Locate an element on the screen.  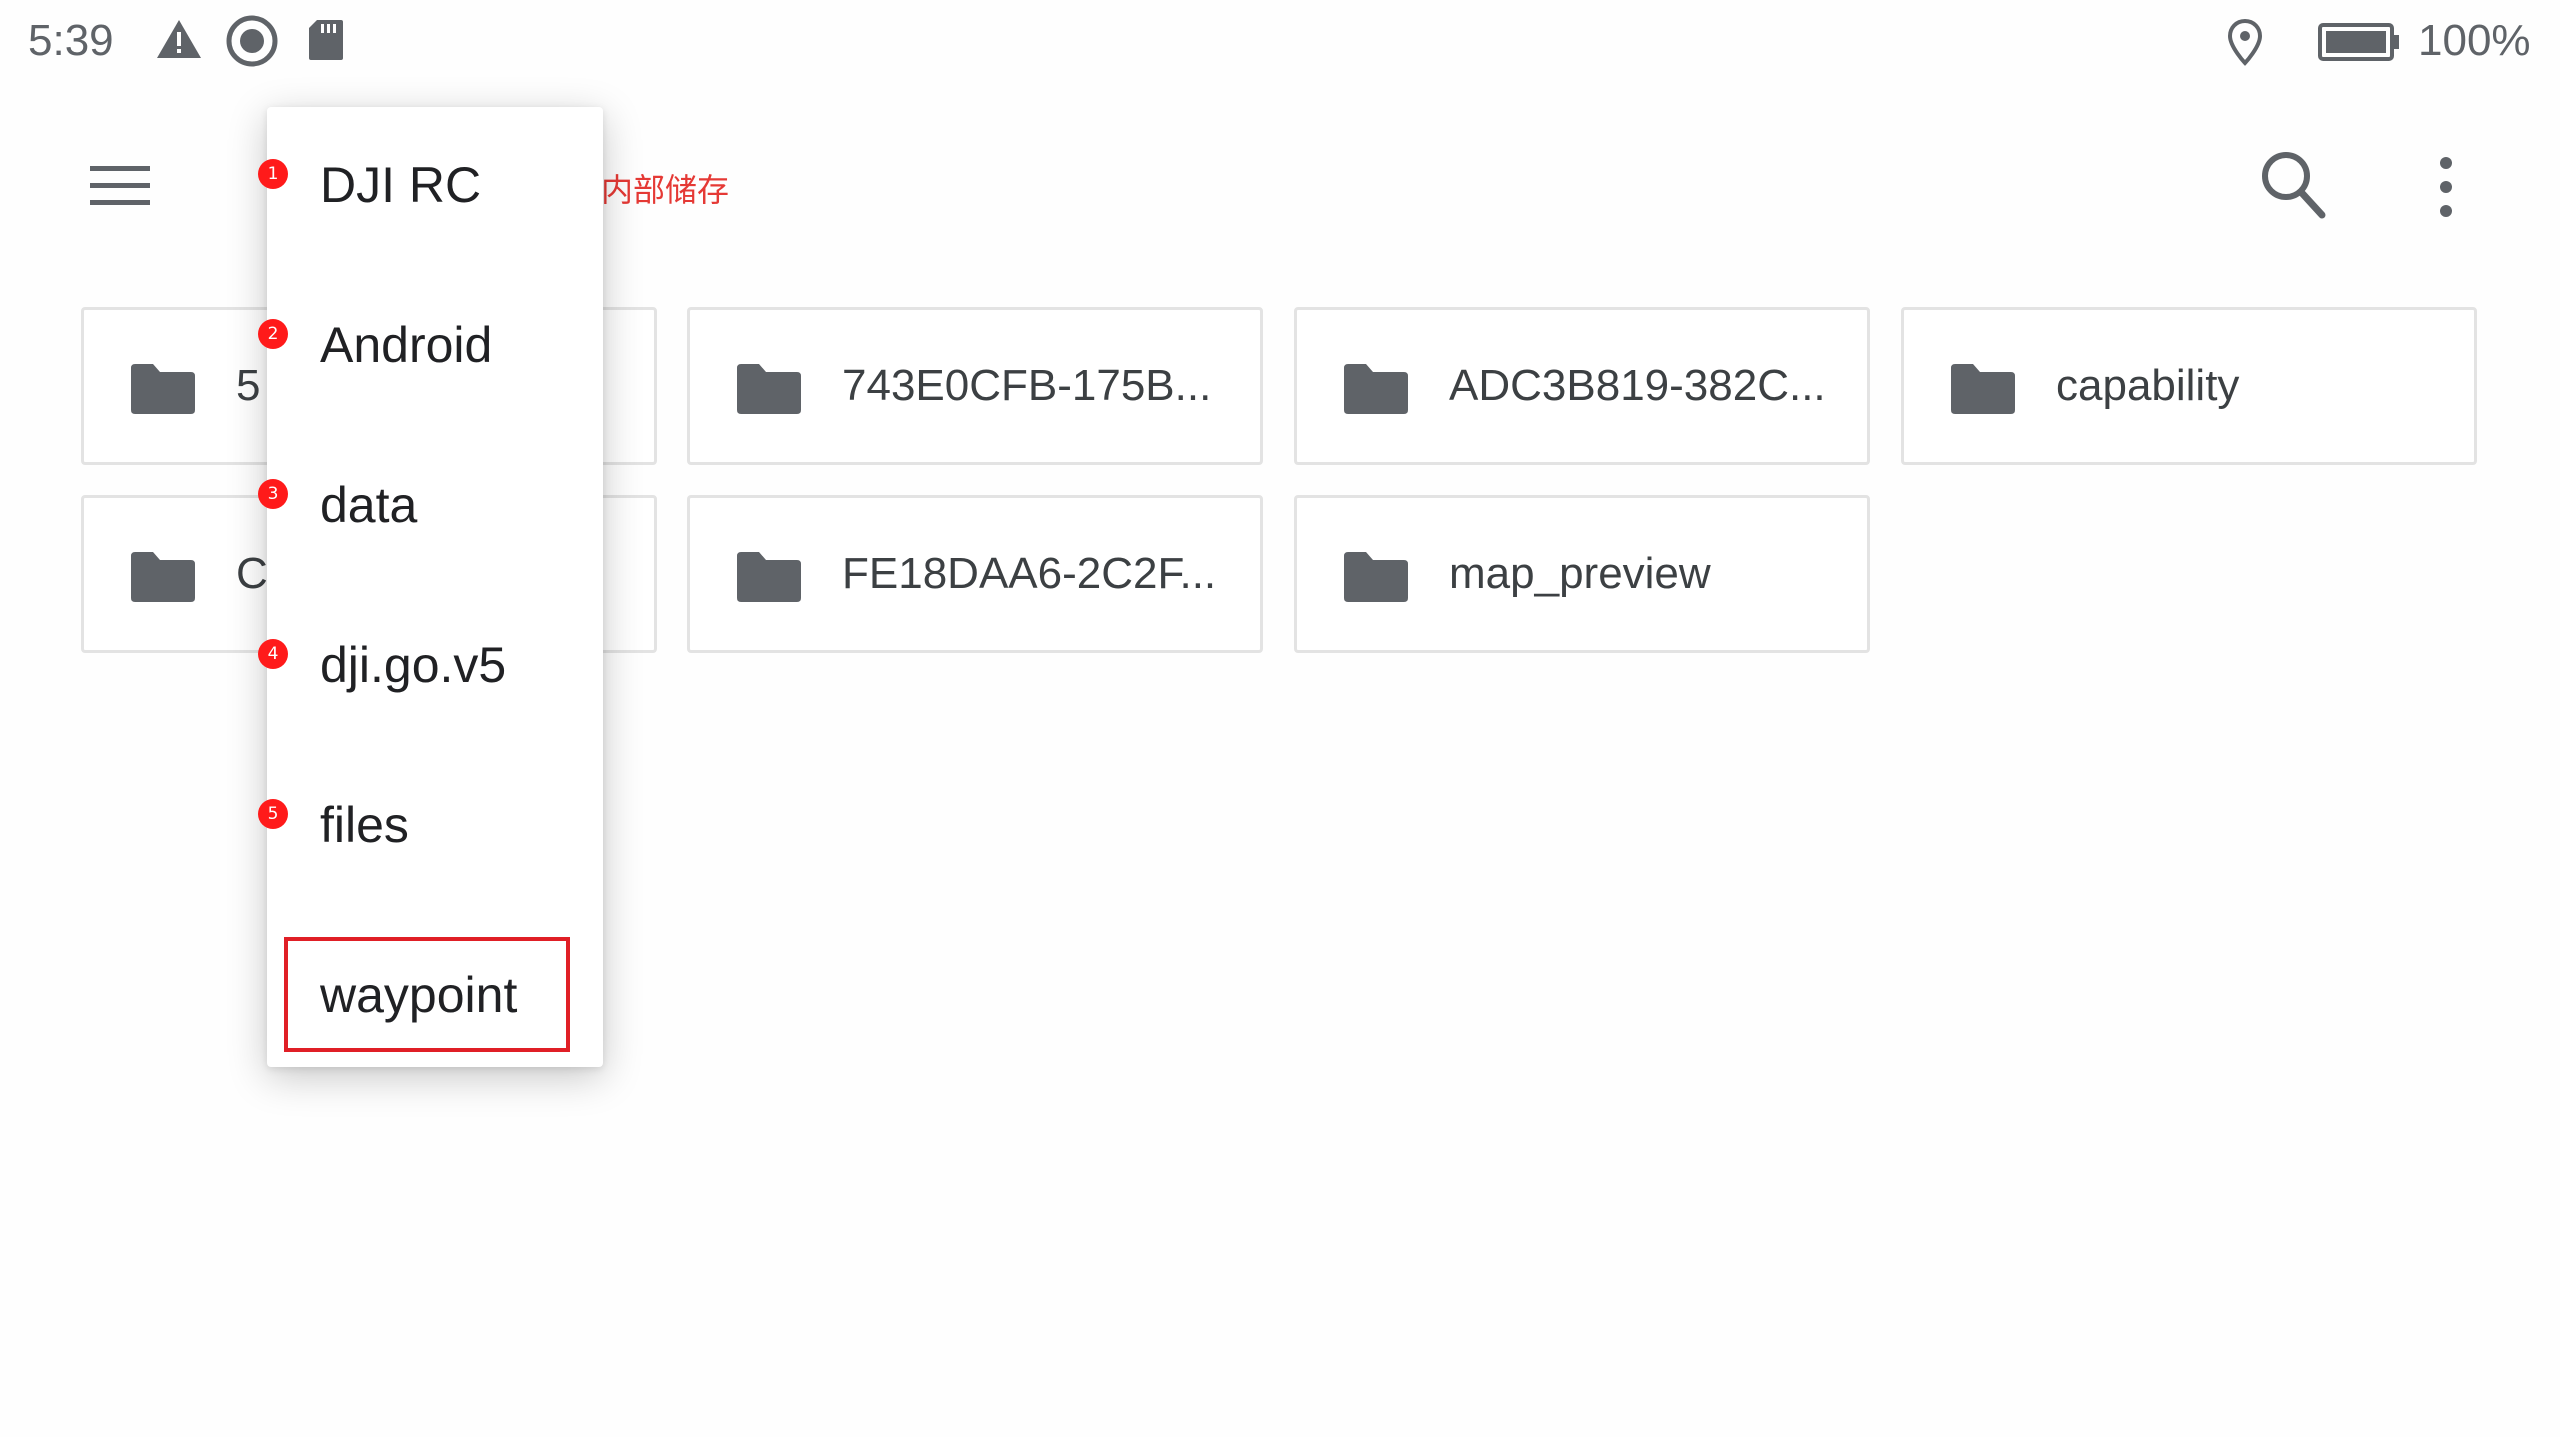
breadcrumb-item-dji-rc: 1 DJI RC is located at coordinates (430, 185).